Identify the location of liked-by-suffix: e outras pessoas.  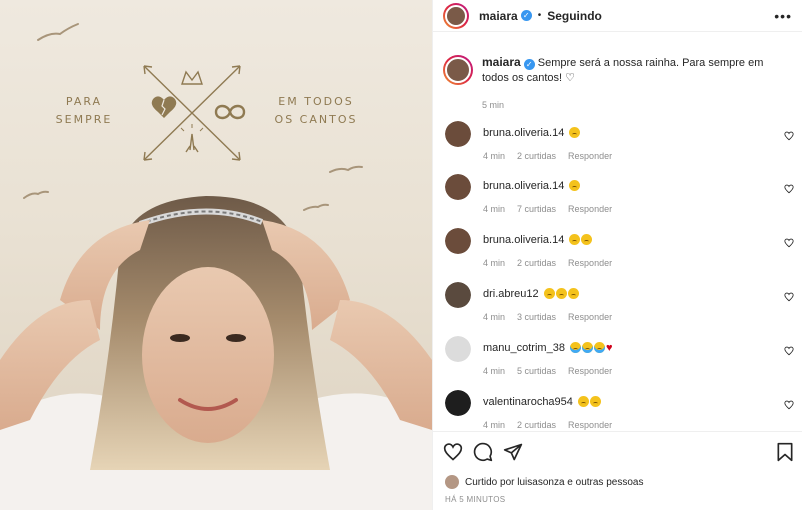
(605, 482).